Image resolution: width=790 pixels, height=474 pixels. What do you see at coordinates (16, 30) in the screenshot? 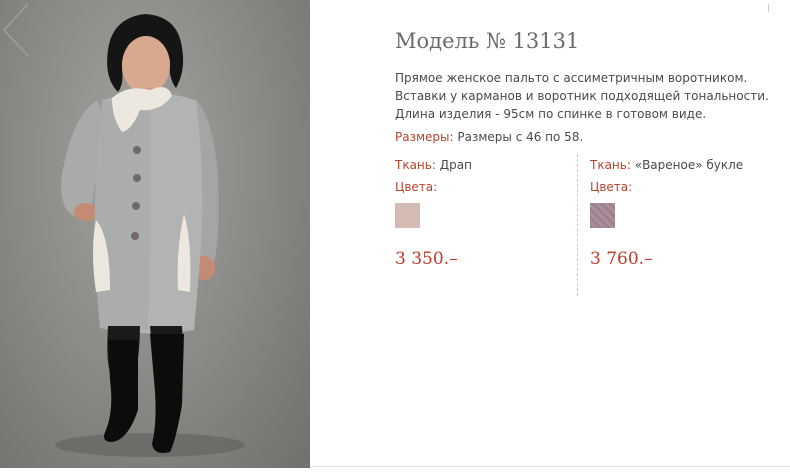
I see `chevron-left-icon` at bounding box center [16, 30].